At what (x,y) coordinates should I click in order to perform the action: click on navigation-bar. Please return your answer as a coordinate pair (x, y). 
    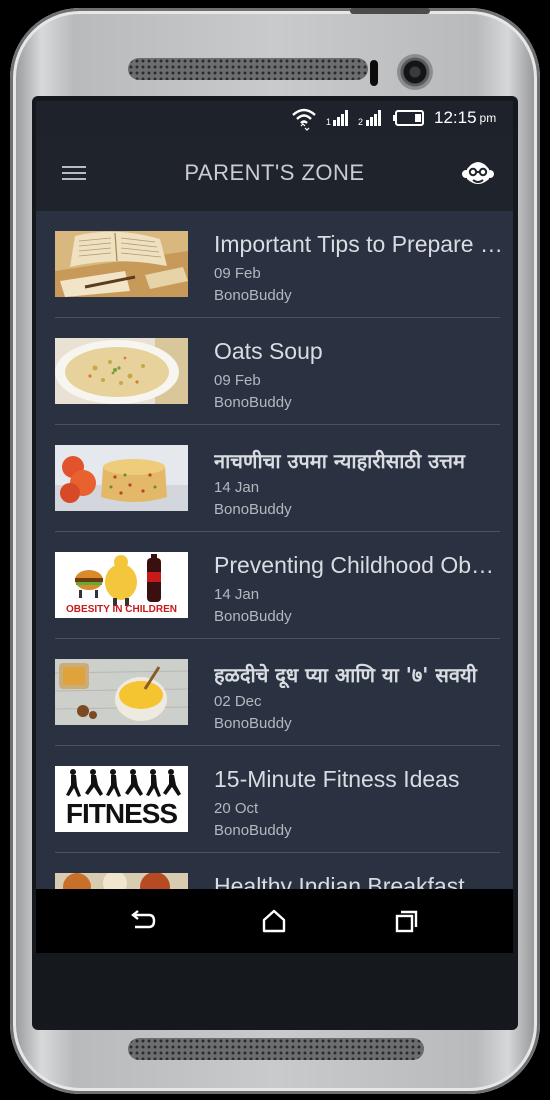
    Looking at the image, I should click on (274, 921).